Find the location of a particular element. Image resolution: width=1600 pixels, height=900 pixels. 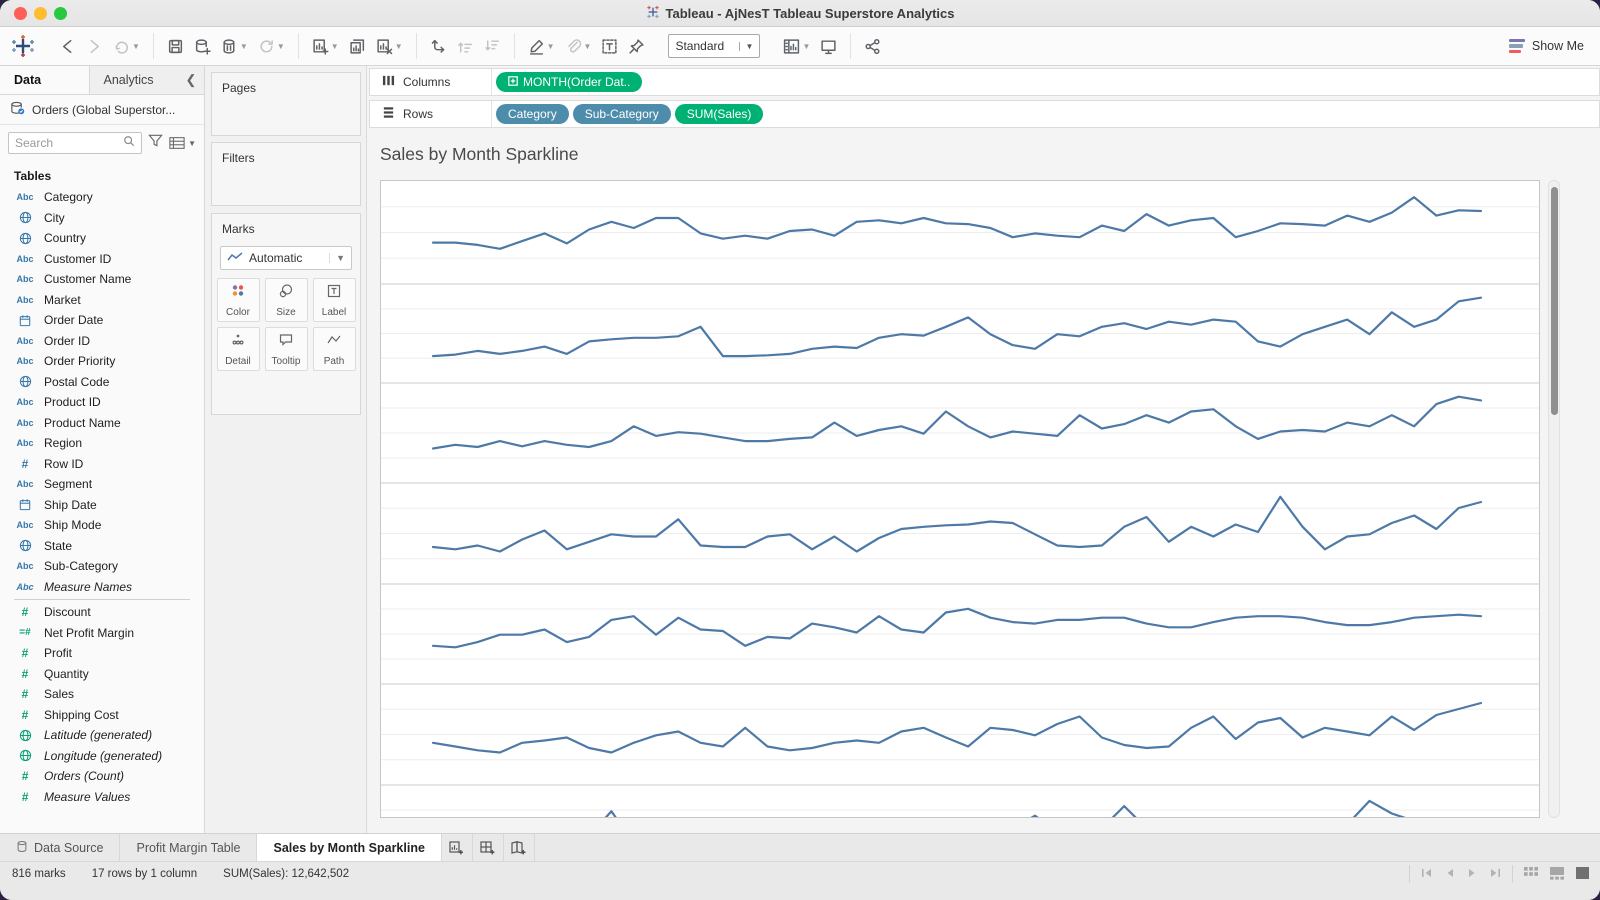

filters-card: Filters is located at coordinates (286, 174).